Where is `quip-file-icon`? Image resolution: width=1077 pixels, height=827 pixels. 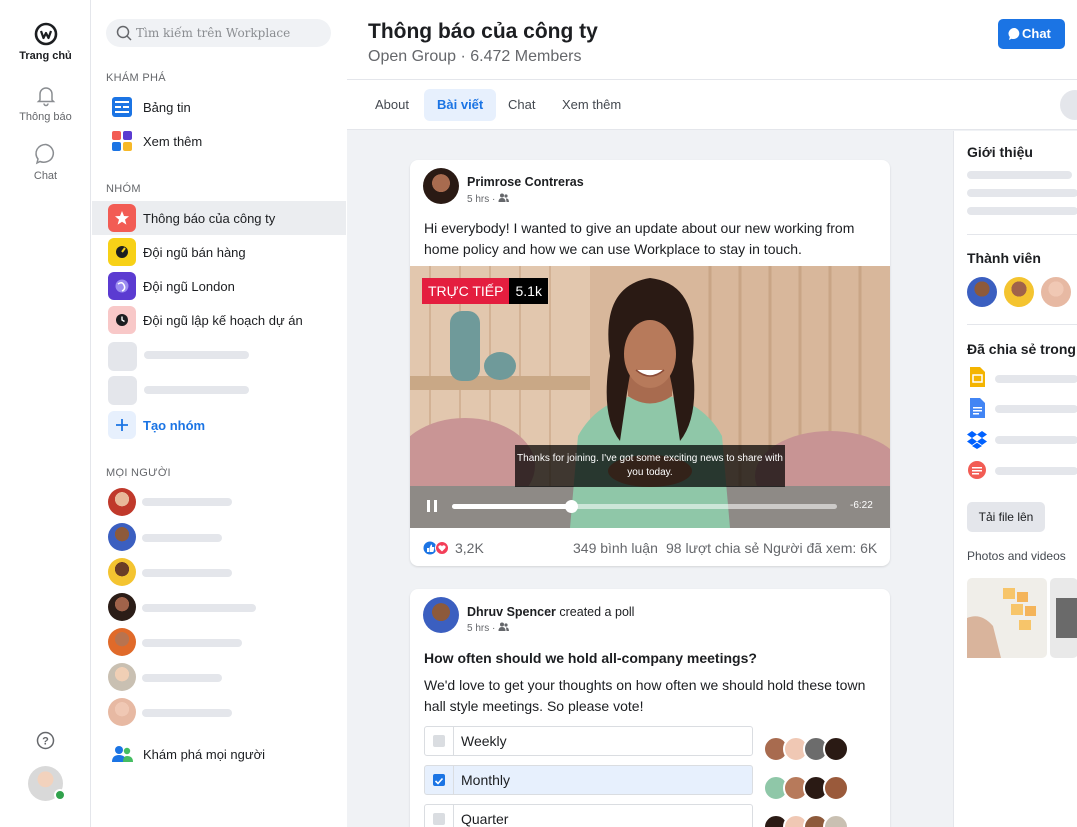
quip-file-icon is located at coordinates (977, 470).